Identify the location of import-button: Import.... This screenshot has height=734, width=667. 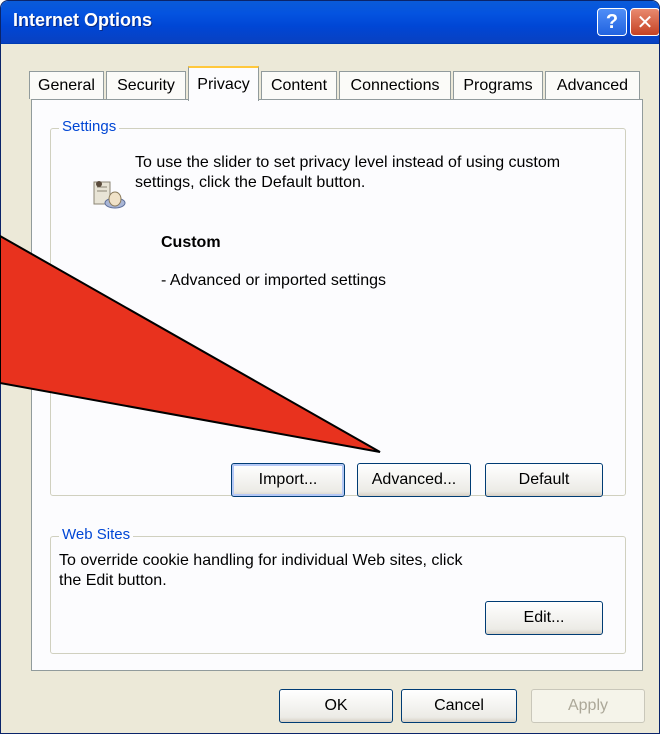
(288, 480).